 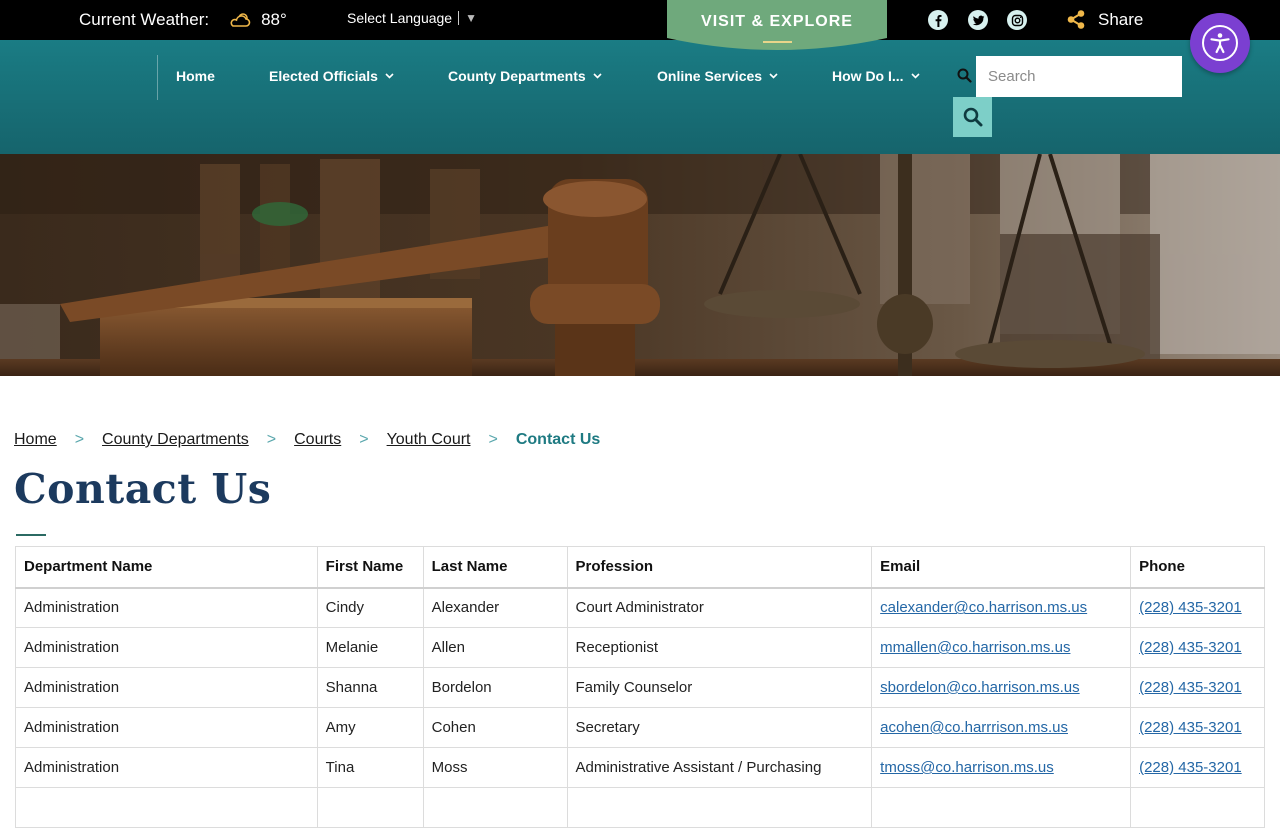 I want to click on nav-item-label: Elected Officials, so click(x=323, y=76).